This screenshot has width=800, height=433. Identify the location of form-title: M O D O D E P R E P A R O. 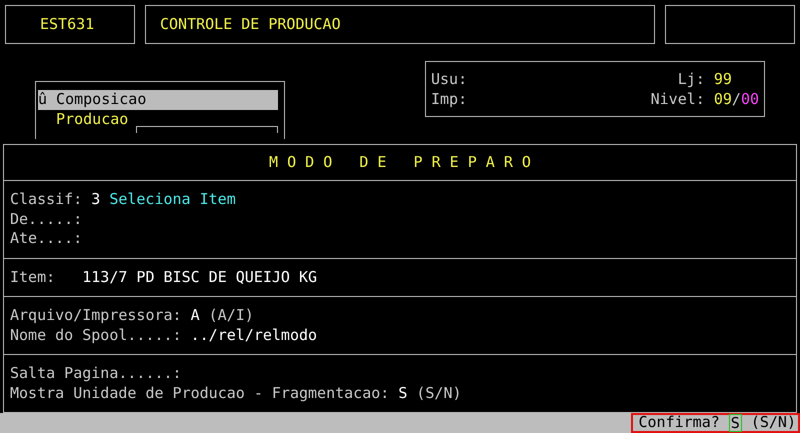
(400, 162).